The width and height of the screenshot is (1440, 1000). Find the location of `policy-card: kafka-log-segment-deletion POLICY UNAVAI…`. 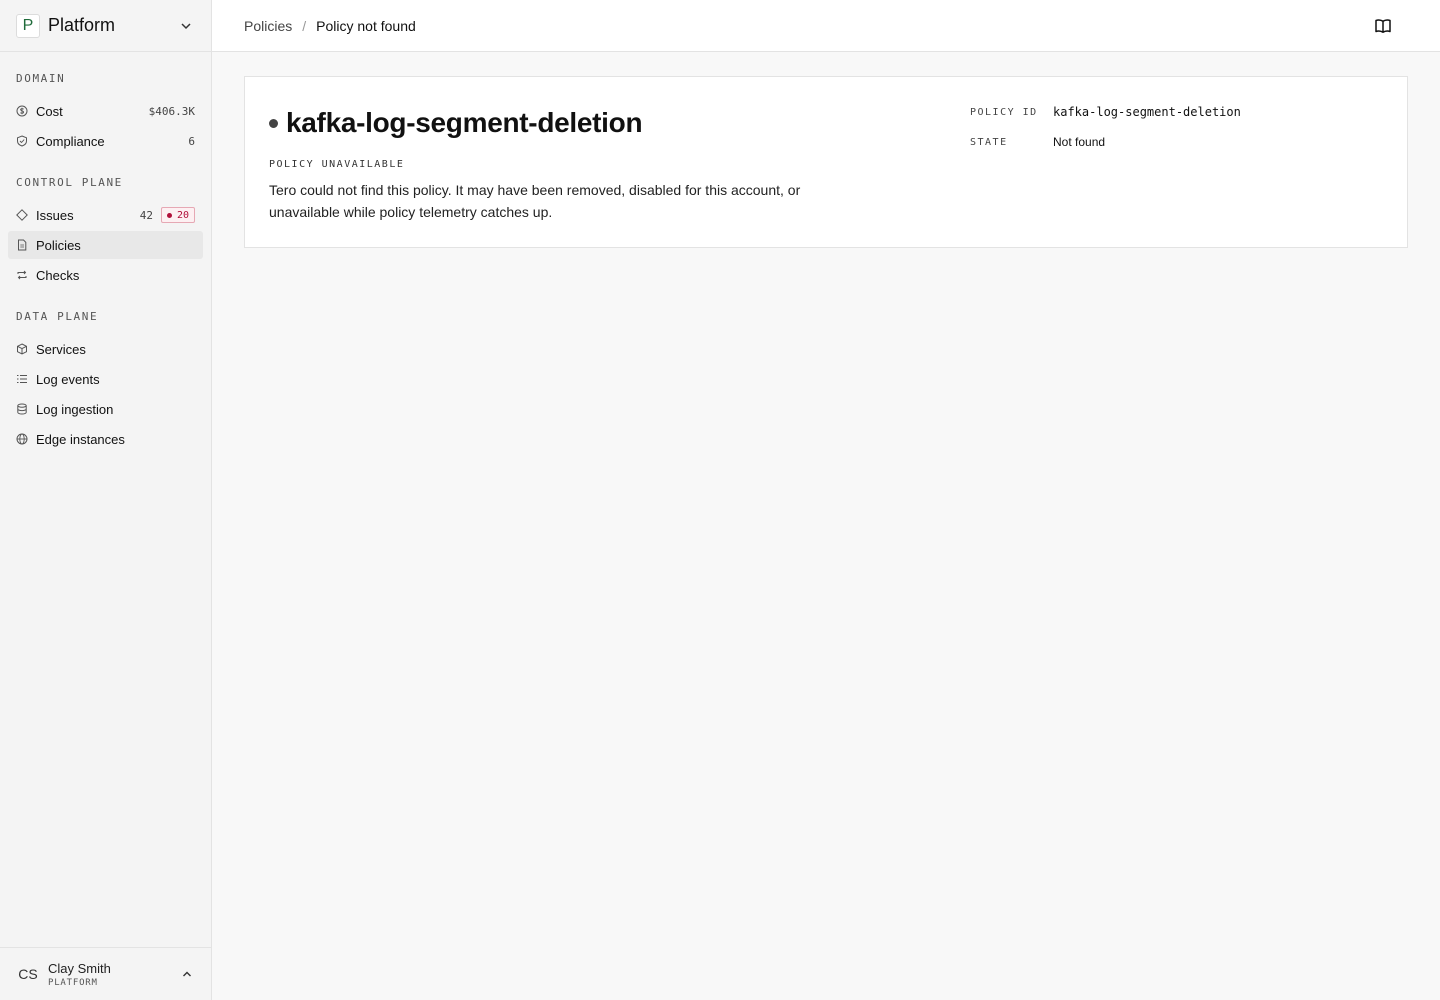

policy-card: kafka-log-segment-deletion POLICY UNAVAI… is located at coordinates (826, 162).